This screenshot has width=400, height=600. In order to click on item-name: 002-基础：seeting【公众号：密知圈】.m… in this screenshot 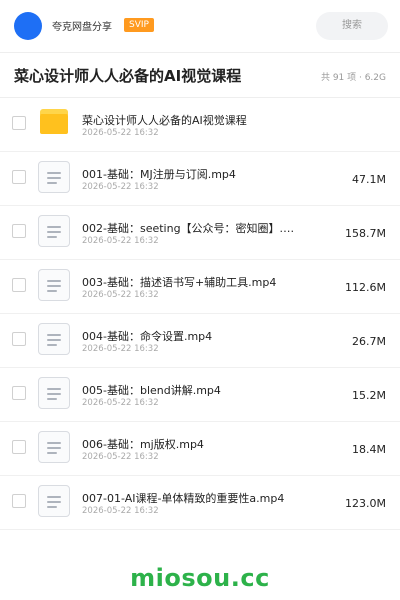, I will do `click(192, 228)`.